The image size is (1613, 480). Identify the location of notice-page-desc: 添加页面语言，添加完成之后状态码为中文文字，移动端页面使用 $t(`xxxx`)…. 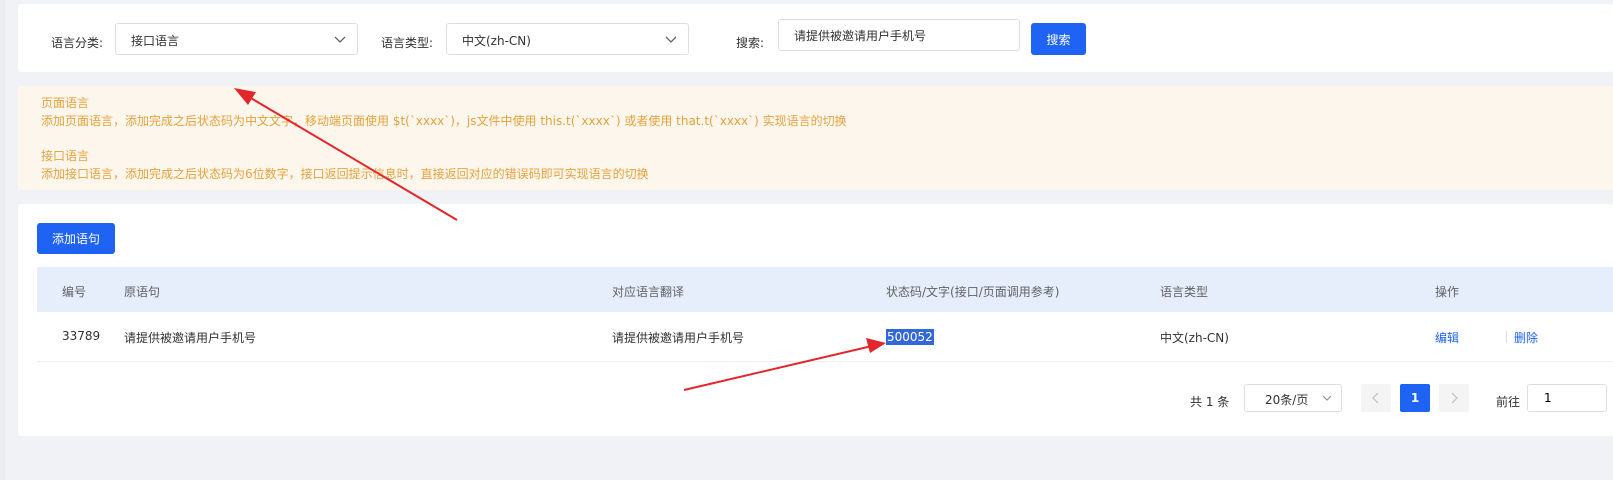
(444, 120).